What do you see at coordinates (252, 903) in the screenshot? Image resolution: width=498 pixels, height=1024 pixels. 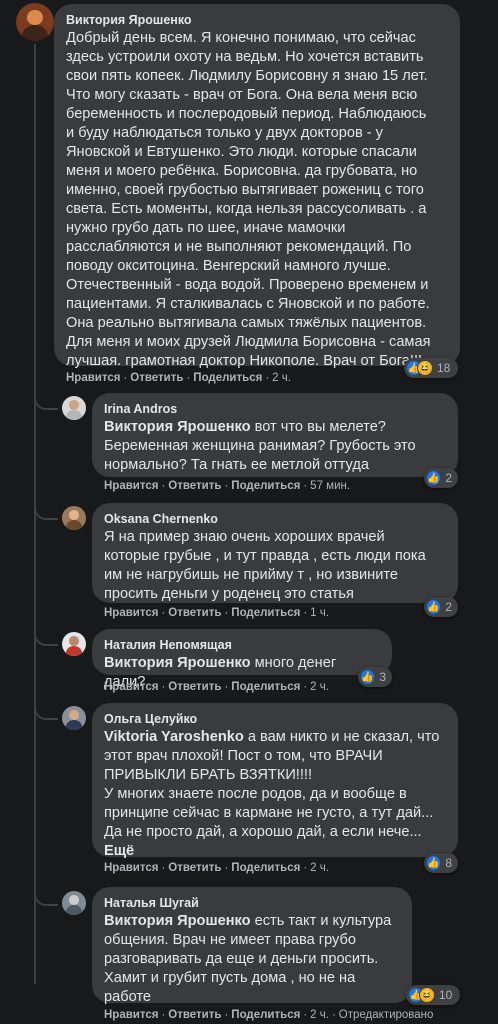 I see `comment-author: Наталья Шугай` at bounding box center [252, 903].